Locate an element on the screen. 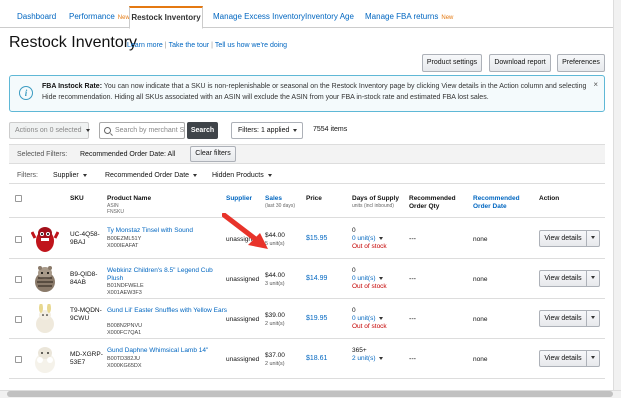 The image size is (621, 398). tab-manage-fba-returns: Manage FBA returns New is located at coordinates (409, 17).